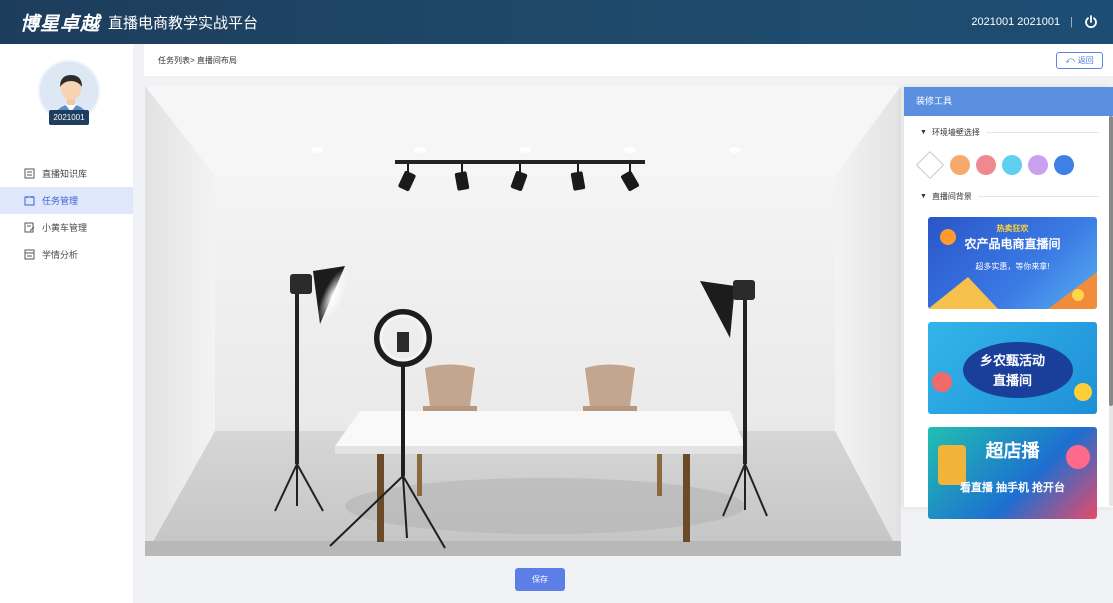 The image size is (1113, 603). I want to click on color-swatch-cyan, so click(1012, 165).